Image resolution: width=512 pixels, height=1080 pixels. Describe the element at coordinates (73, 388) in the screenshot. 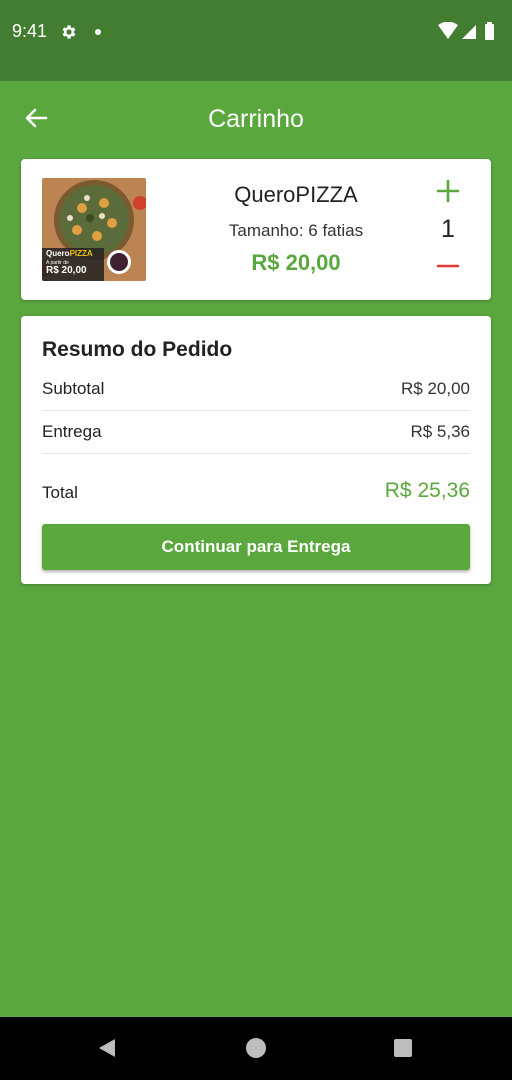

I see `subtotal-label: Subtotal` at that location.